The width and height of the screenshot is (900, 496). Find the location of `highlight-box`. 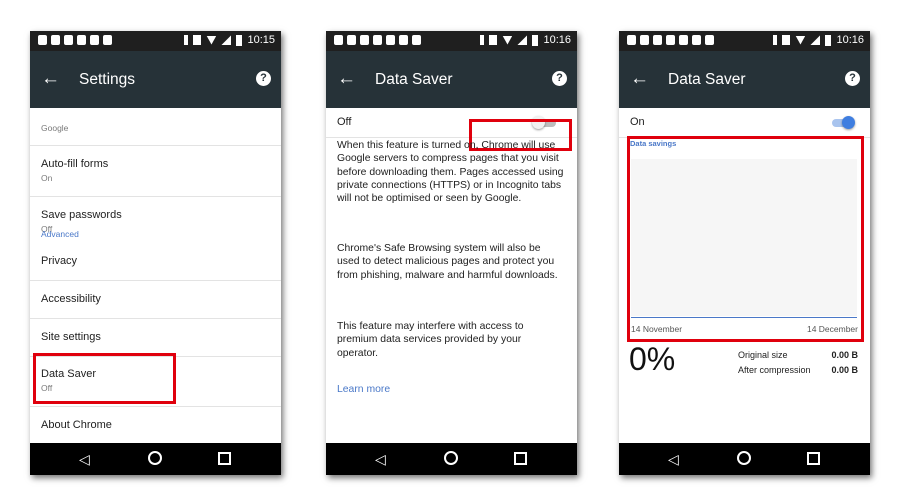

highlight-box is located at coordinates (104, 378).